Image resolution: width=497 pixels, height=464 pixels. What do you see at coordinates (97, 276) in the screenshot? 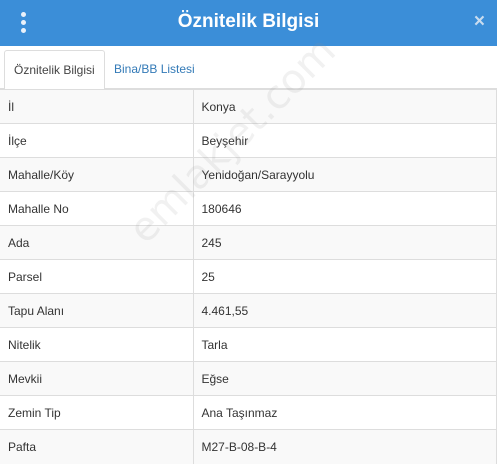
I see `attribute-key: Parsel` at bounding box center [97, 276].